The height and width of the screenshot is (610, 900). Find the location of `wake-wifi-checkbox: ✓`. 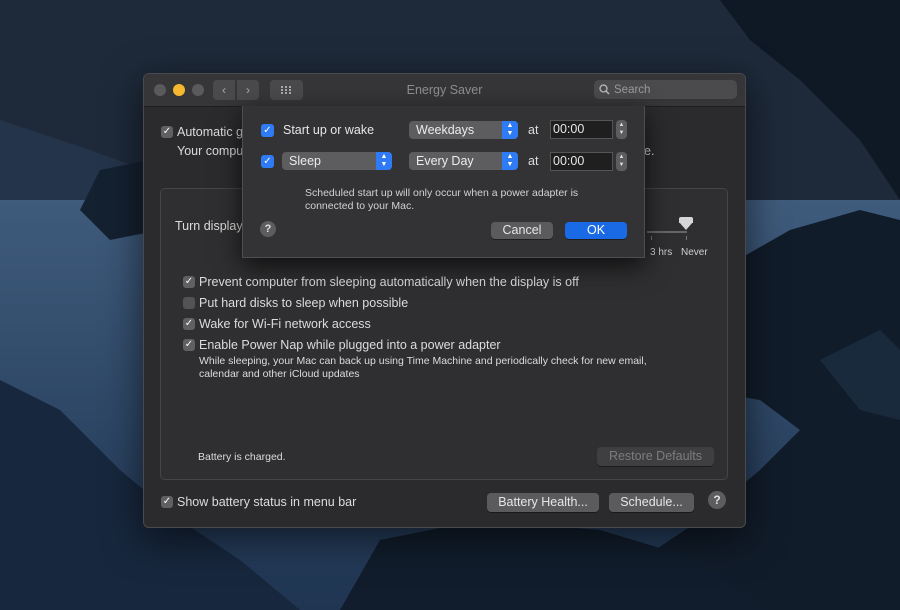

wake-wifi-checkbox: ✓ is located at coordinates (189, 324).